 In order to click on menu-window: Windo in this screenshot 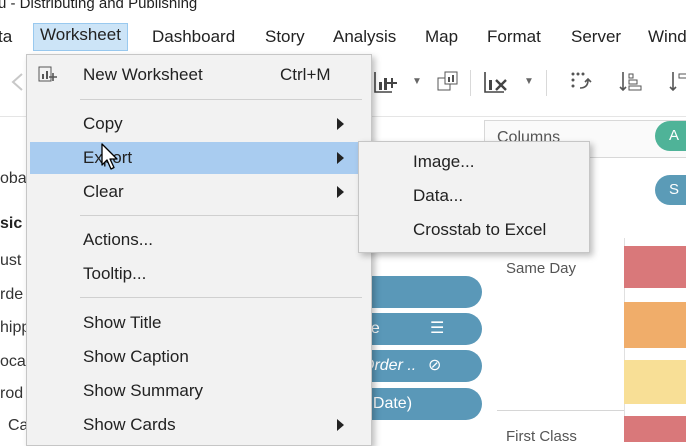, I will do `click(667, 38)`.